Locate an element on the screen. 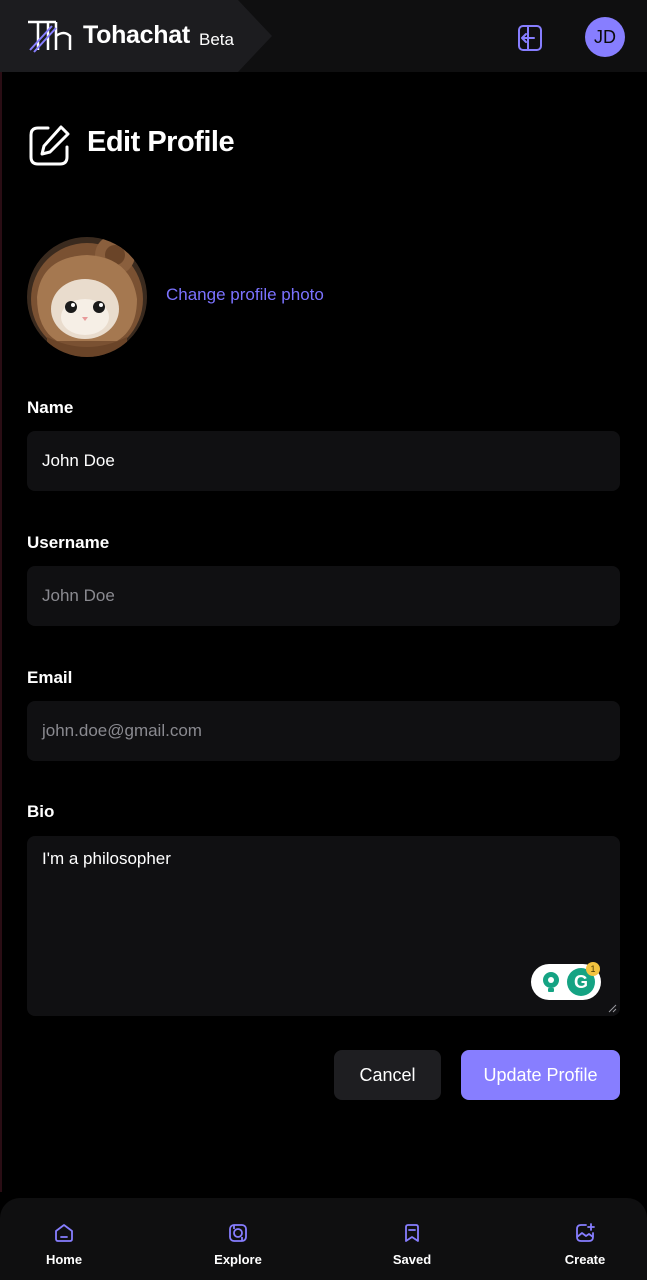 This screenshot has height=1280, width=647. email-label: Email is located at coordinates (50, 677).